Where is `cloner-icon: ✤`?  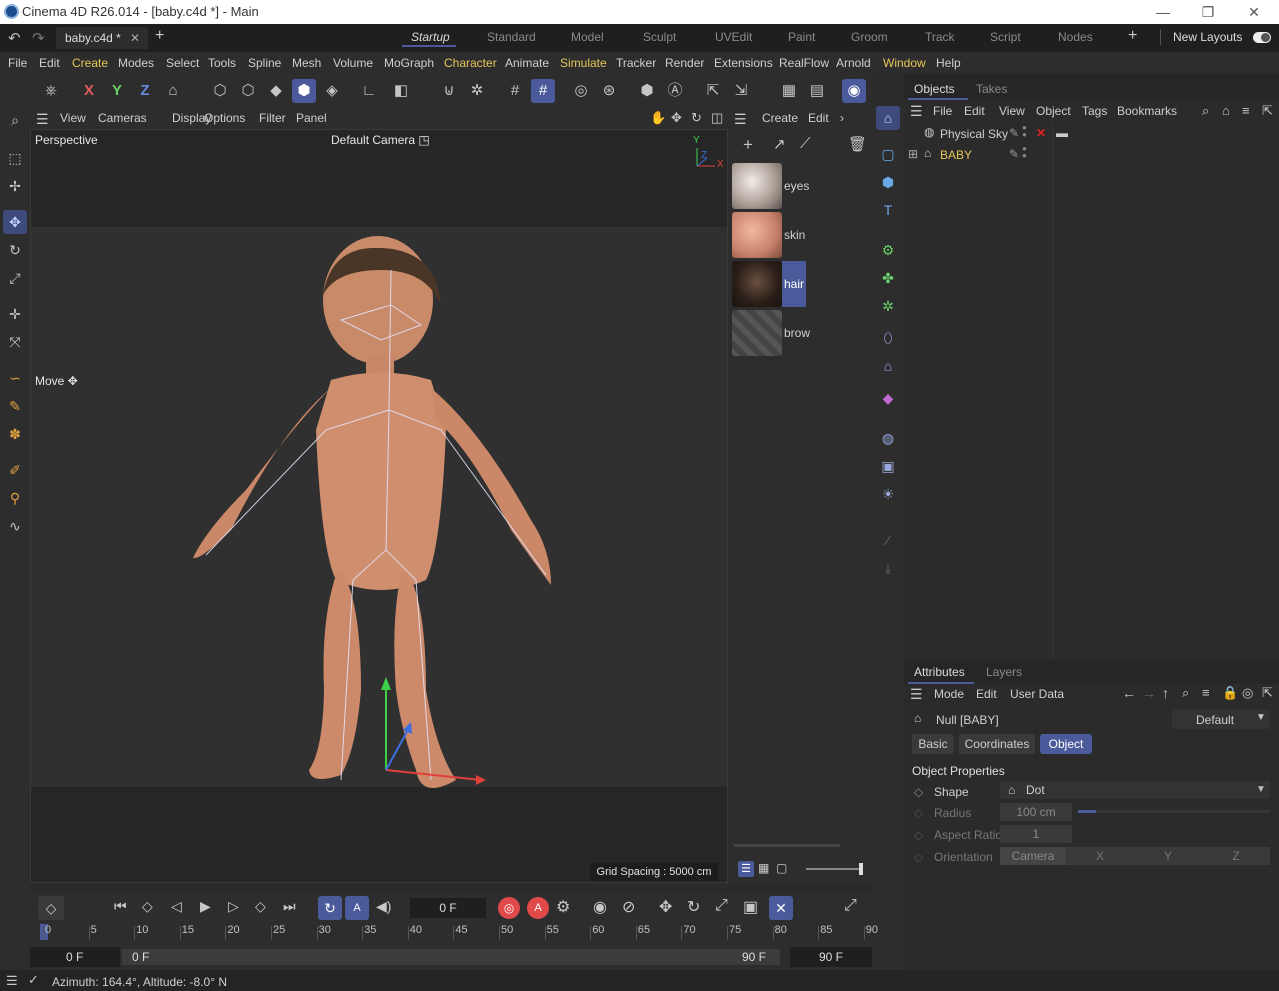 cloner-icon: ✤ is located at coordinates (888, 278).